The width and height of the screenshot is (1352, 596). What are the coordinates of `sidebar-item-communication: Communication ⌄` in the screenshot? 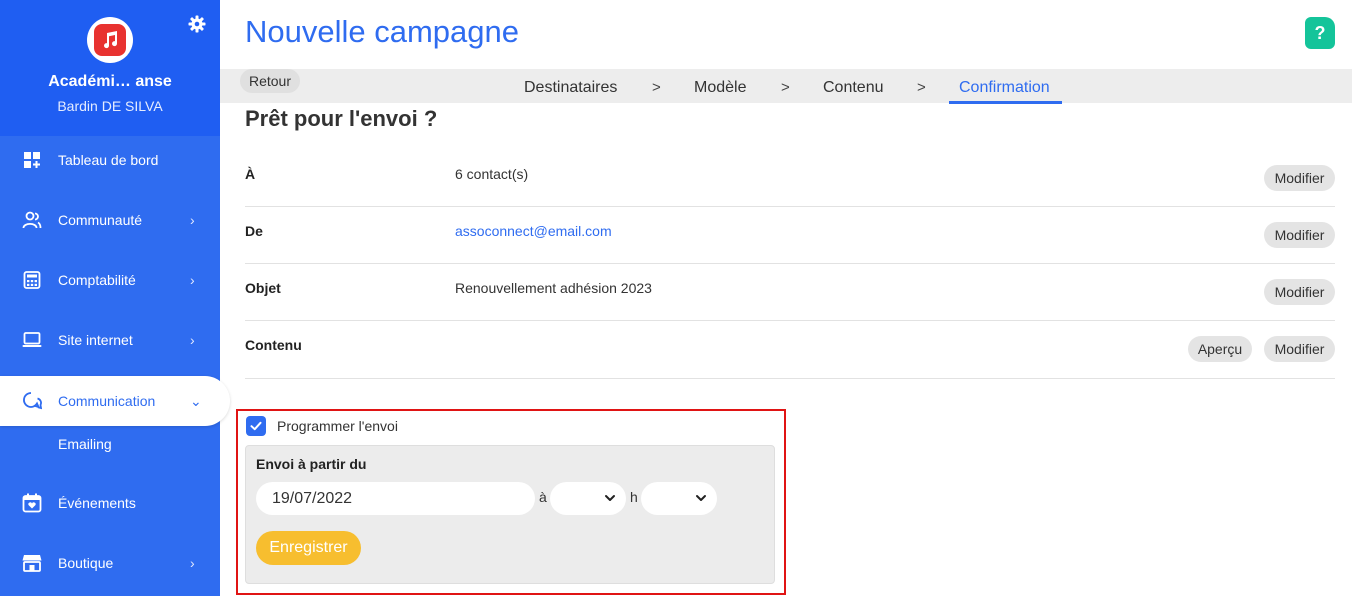 It's located at (115, 401).